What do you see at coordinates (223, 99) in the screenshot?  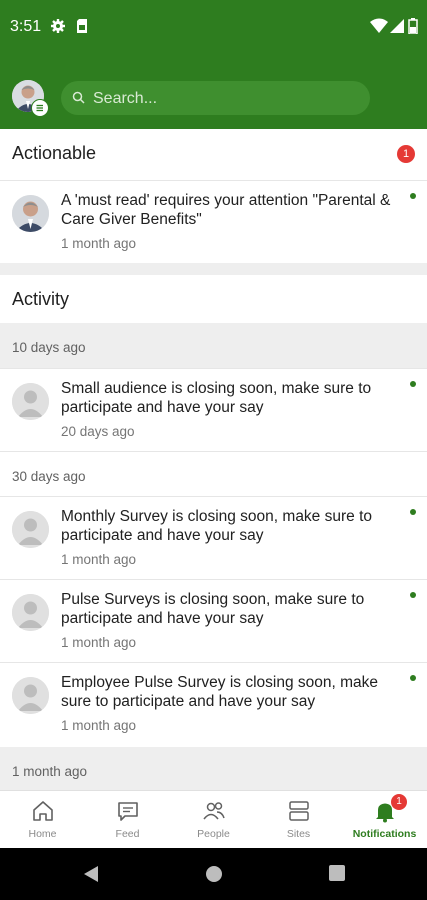 I see `search-input` at bounding box center [223, 99].